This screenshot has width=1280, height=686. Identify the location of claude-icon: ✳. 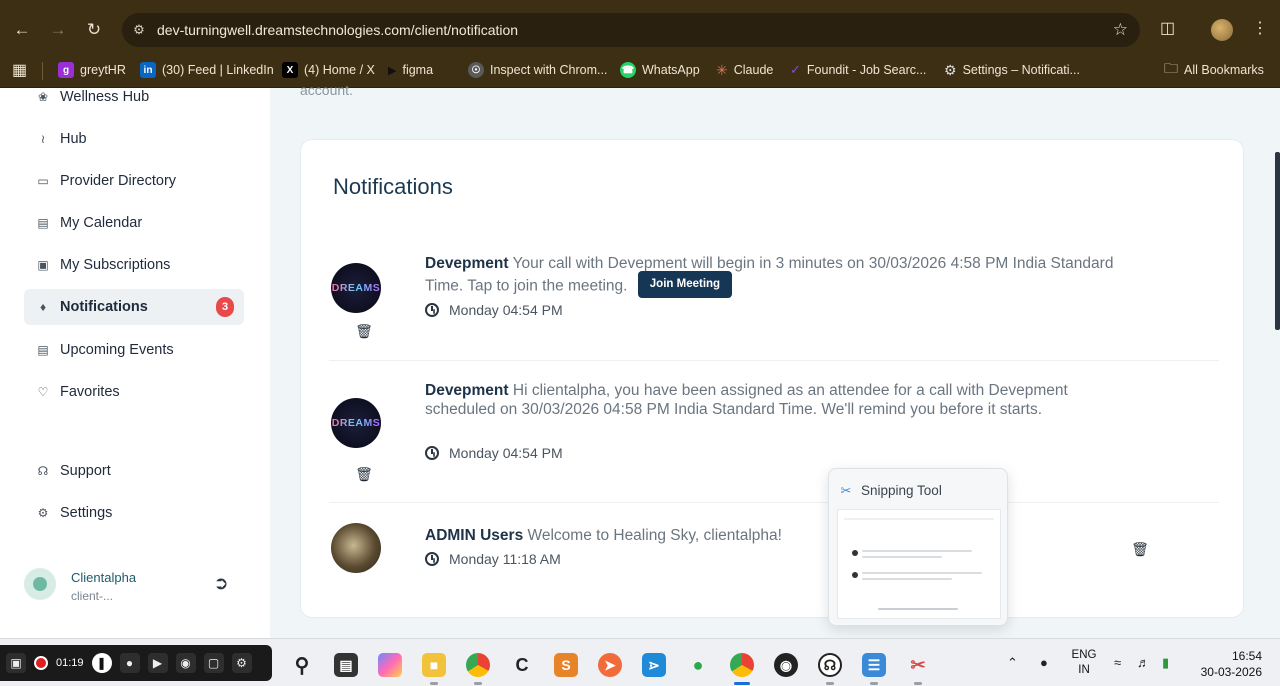
(722, 69).